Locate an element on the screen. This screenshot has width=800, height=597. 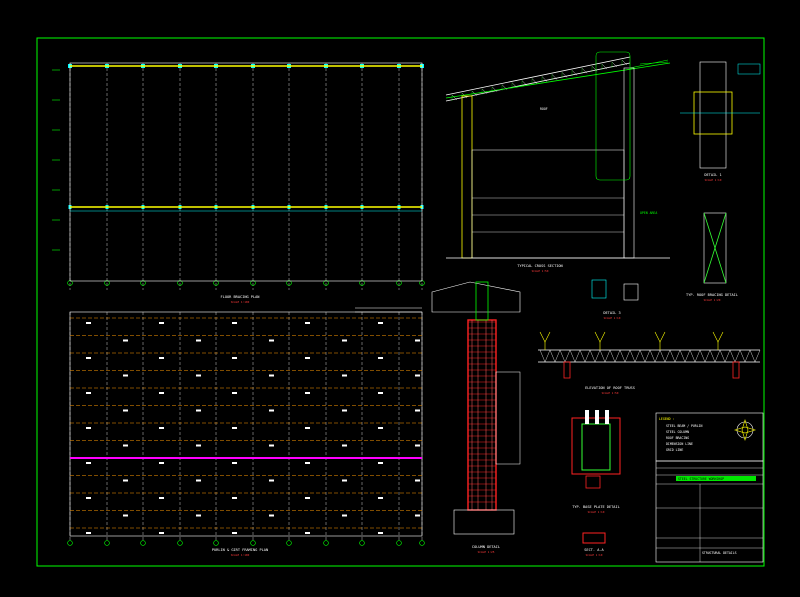
legend-title: LEGEND : is located at coordinates (666, 419).